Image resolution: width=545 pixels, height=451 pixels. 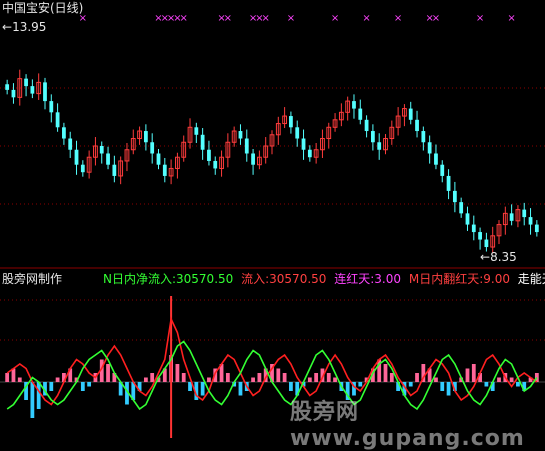 I want to click on chart-title: 中国宝安(日线), so click(x=43, y=8).